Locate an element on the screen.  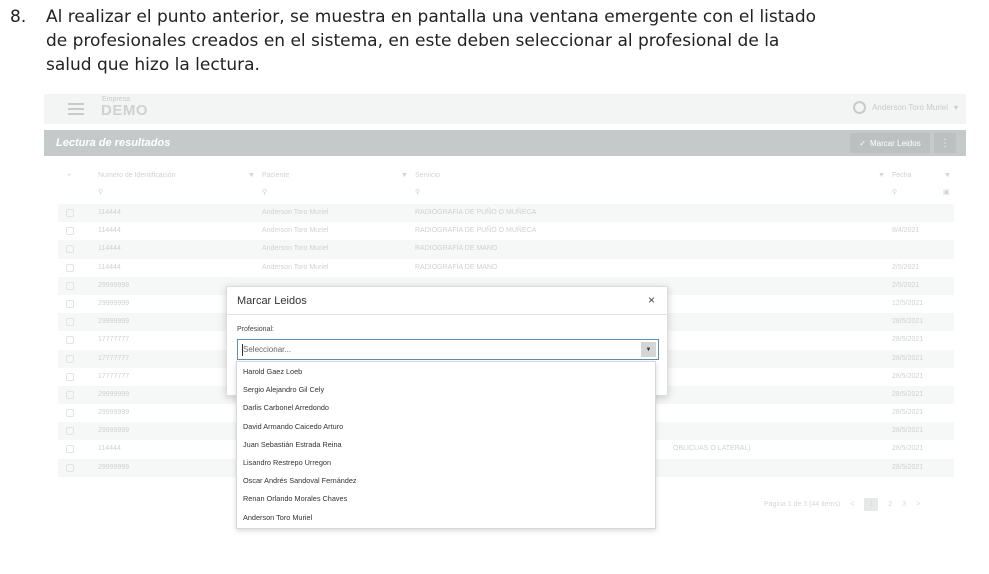
cell-date: 12/5/2021 is located at coordinates (908, 303).